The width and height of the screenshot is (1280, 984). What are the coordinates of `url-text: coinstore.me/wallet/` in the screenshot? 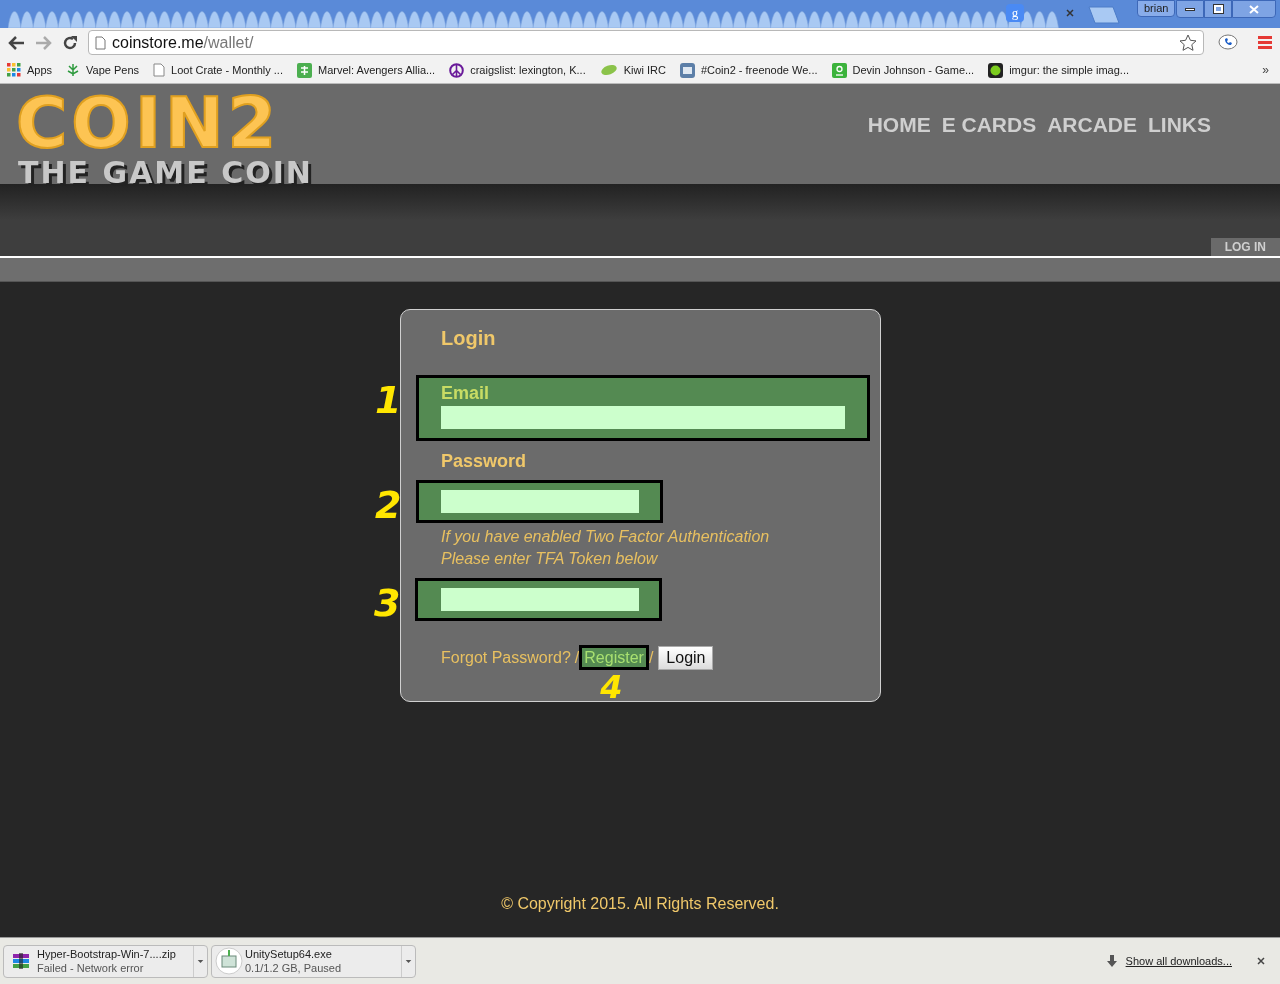 It's located at (183, 42).